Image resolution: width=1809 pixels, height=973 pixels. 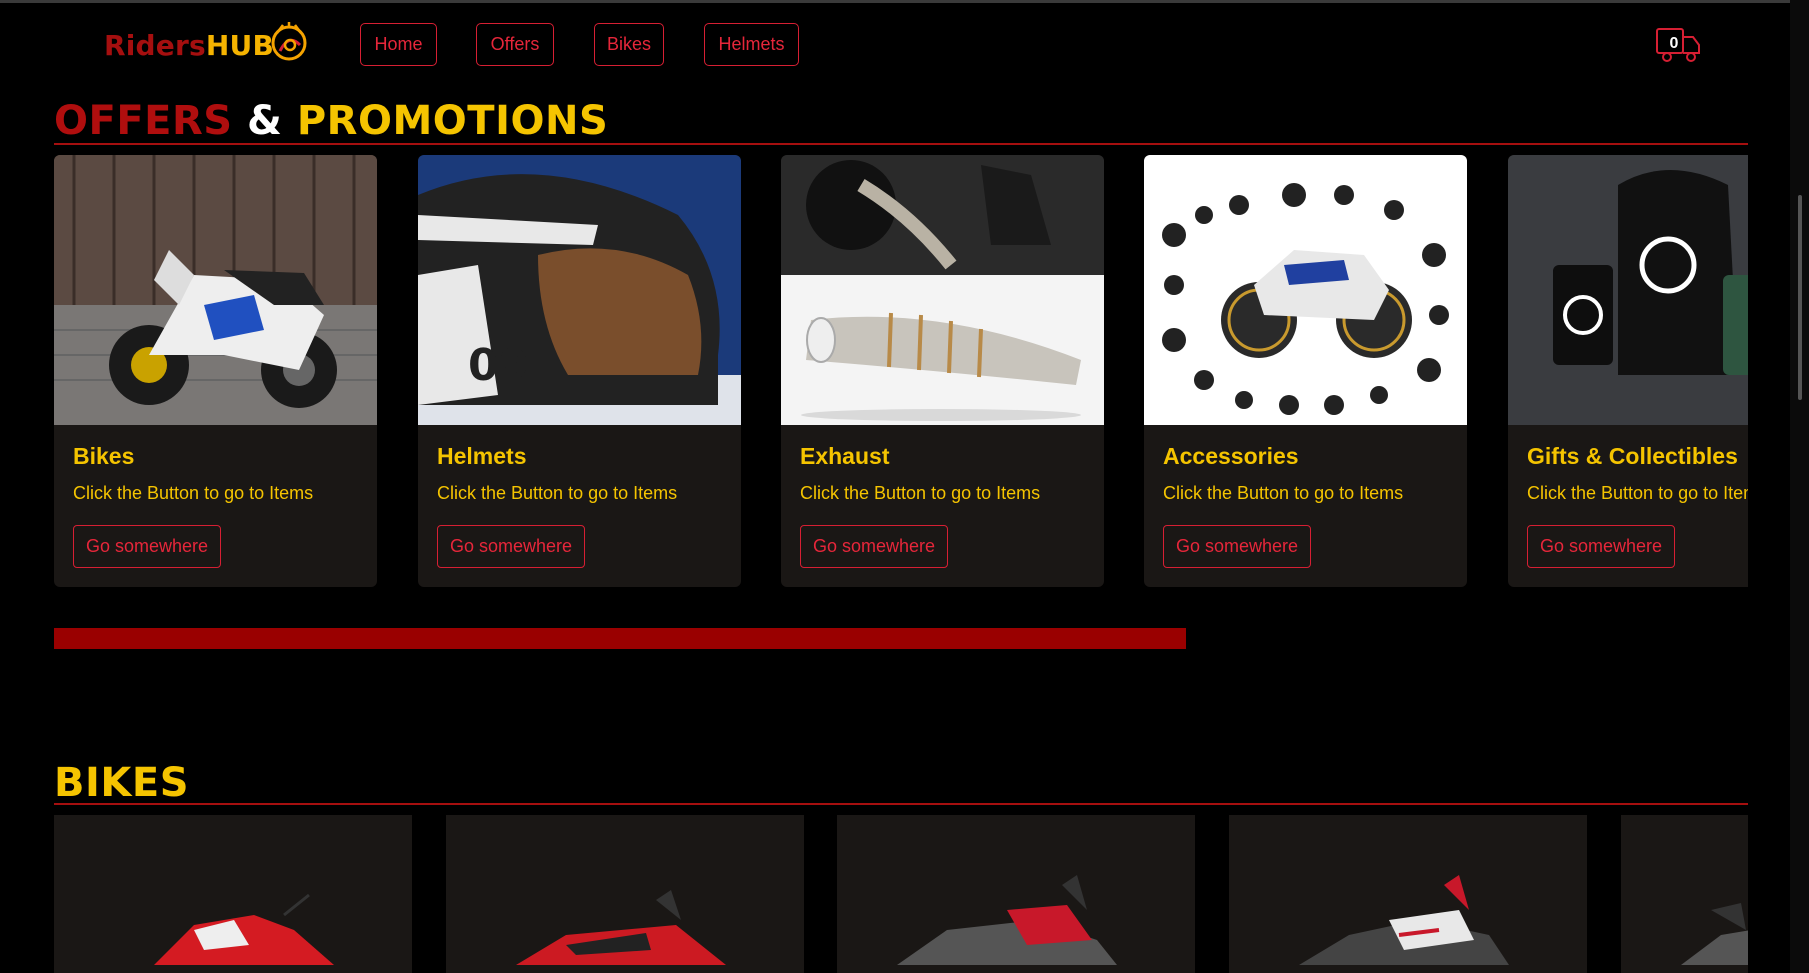 What do you see at coordinates (121, 783) in the screenshot?
I see `bikes-section-heading: BIKES` at bounding box center [121, 783].